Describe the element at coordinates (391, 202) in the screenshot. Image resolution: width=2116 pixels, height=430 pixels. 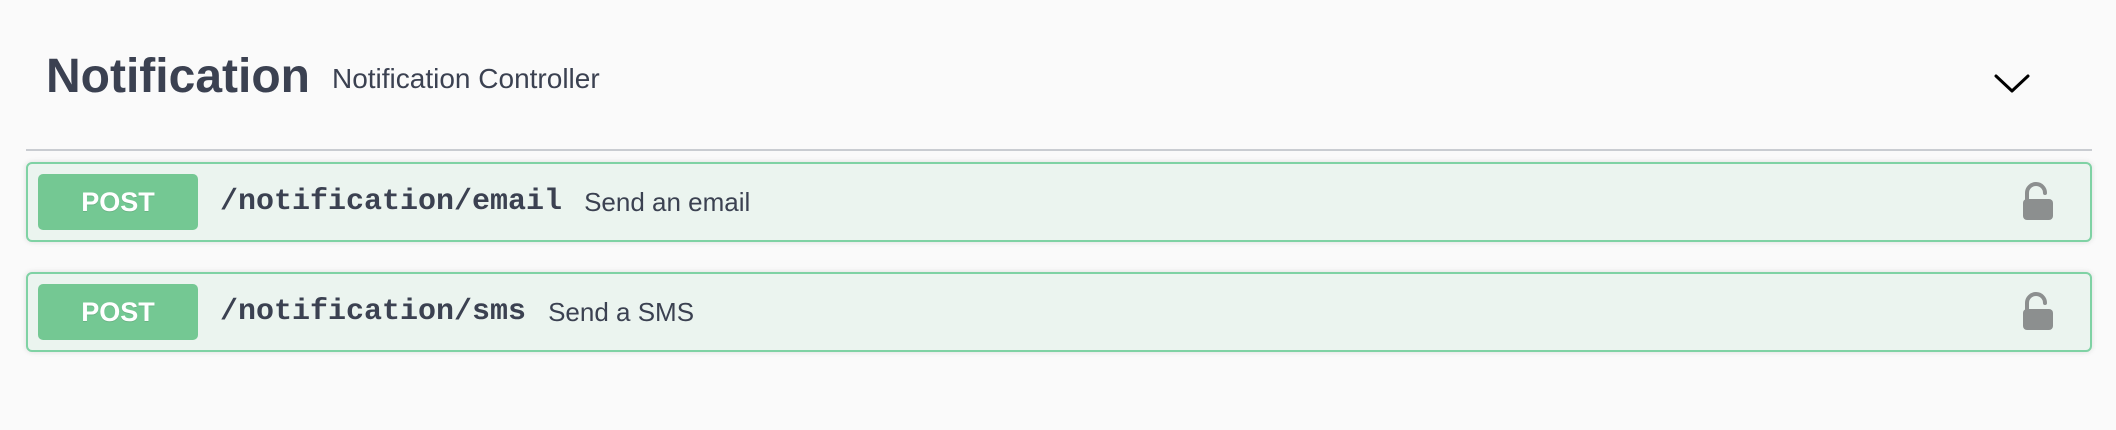
I see `operation-path: /notification/email` at that location.